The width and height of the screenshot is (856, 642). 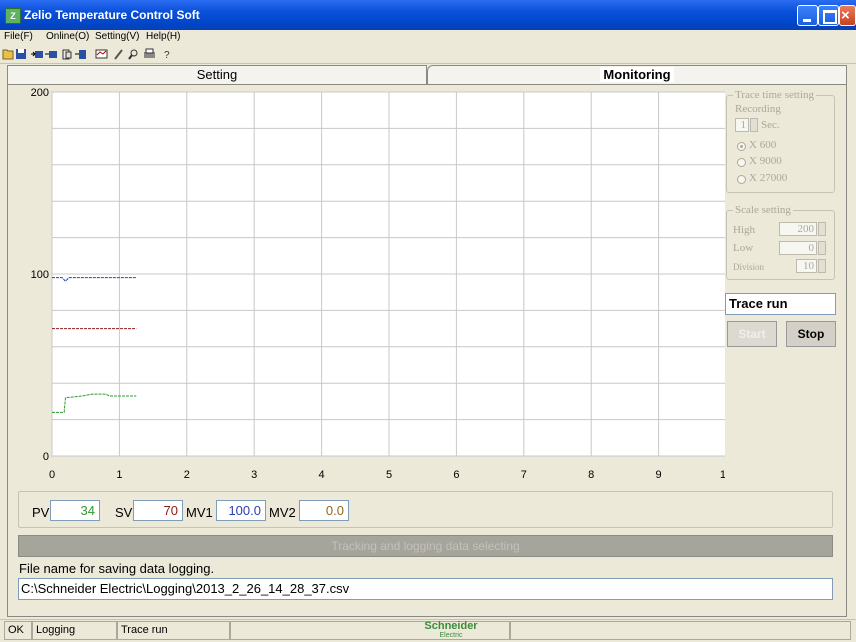 I want to click on trace-status-box: Trace run, so click(x=780, y=304).